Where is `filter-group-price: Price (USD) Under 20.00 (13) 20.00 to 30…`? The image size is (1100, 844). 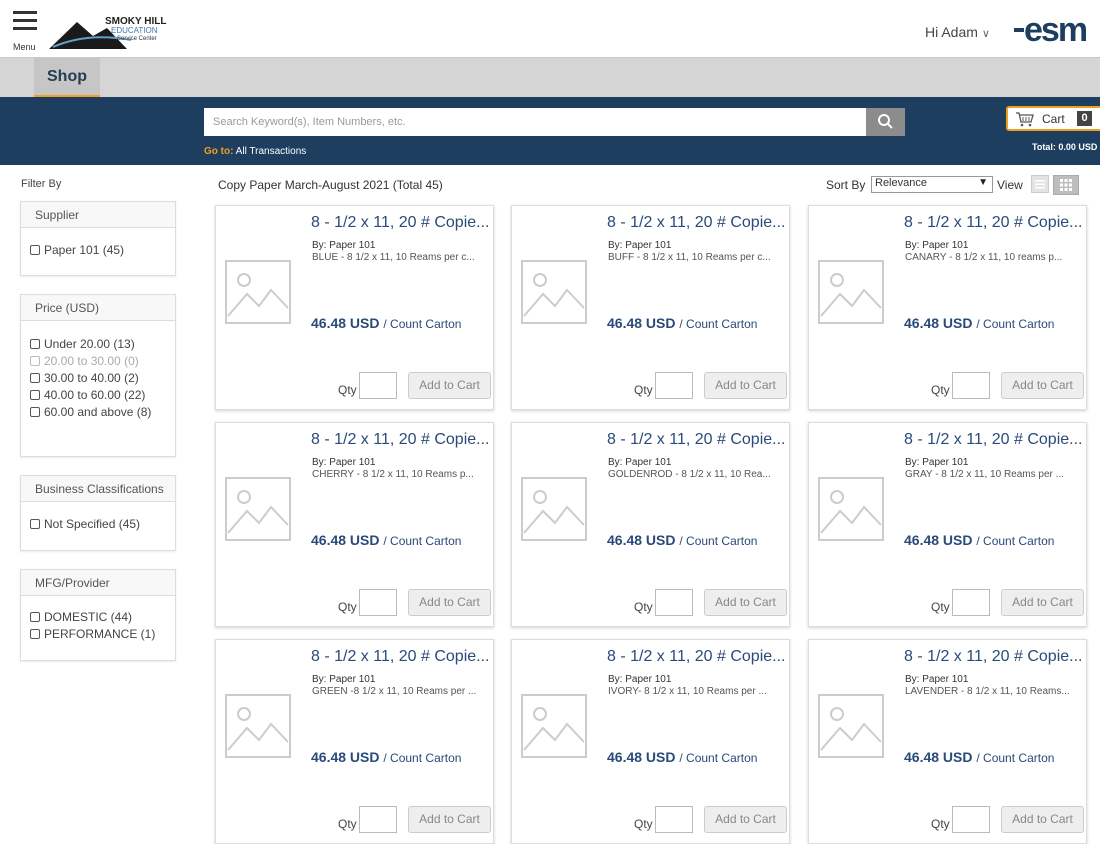
filter-group-price: Price (USD) Under 20.00 (13) 20.00 to 30… is located at coordinates (98, 375).